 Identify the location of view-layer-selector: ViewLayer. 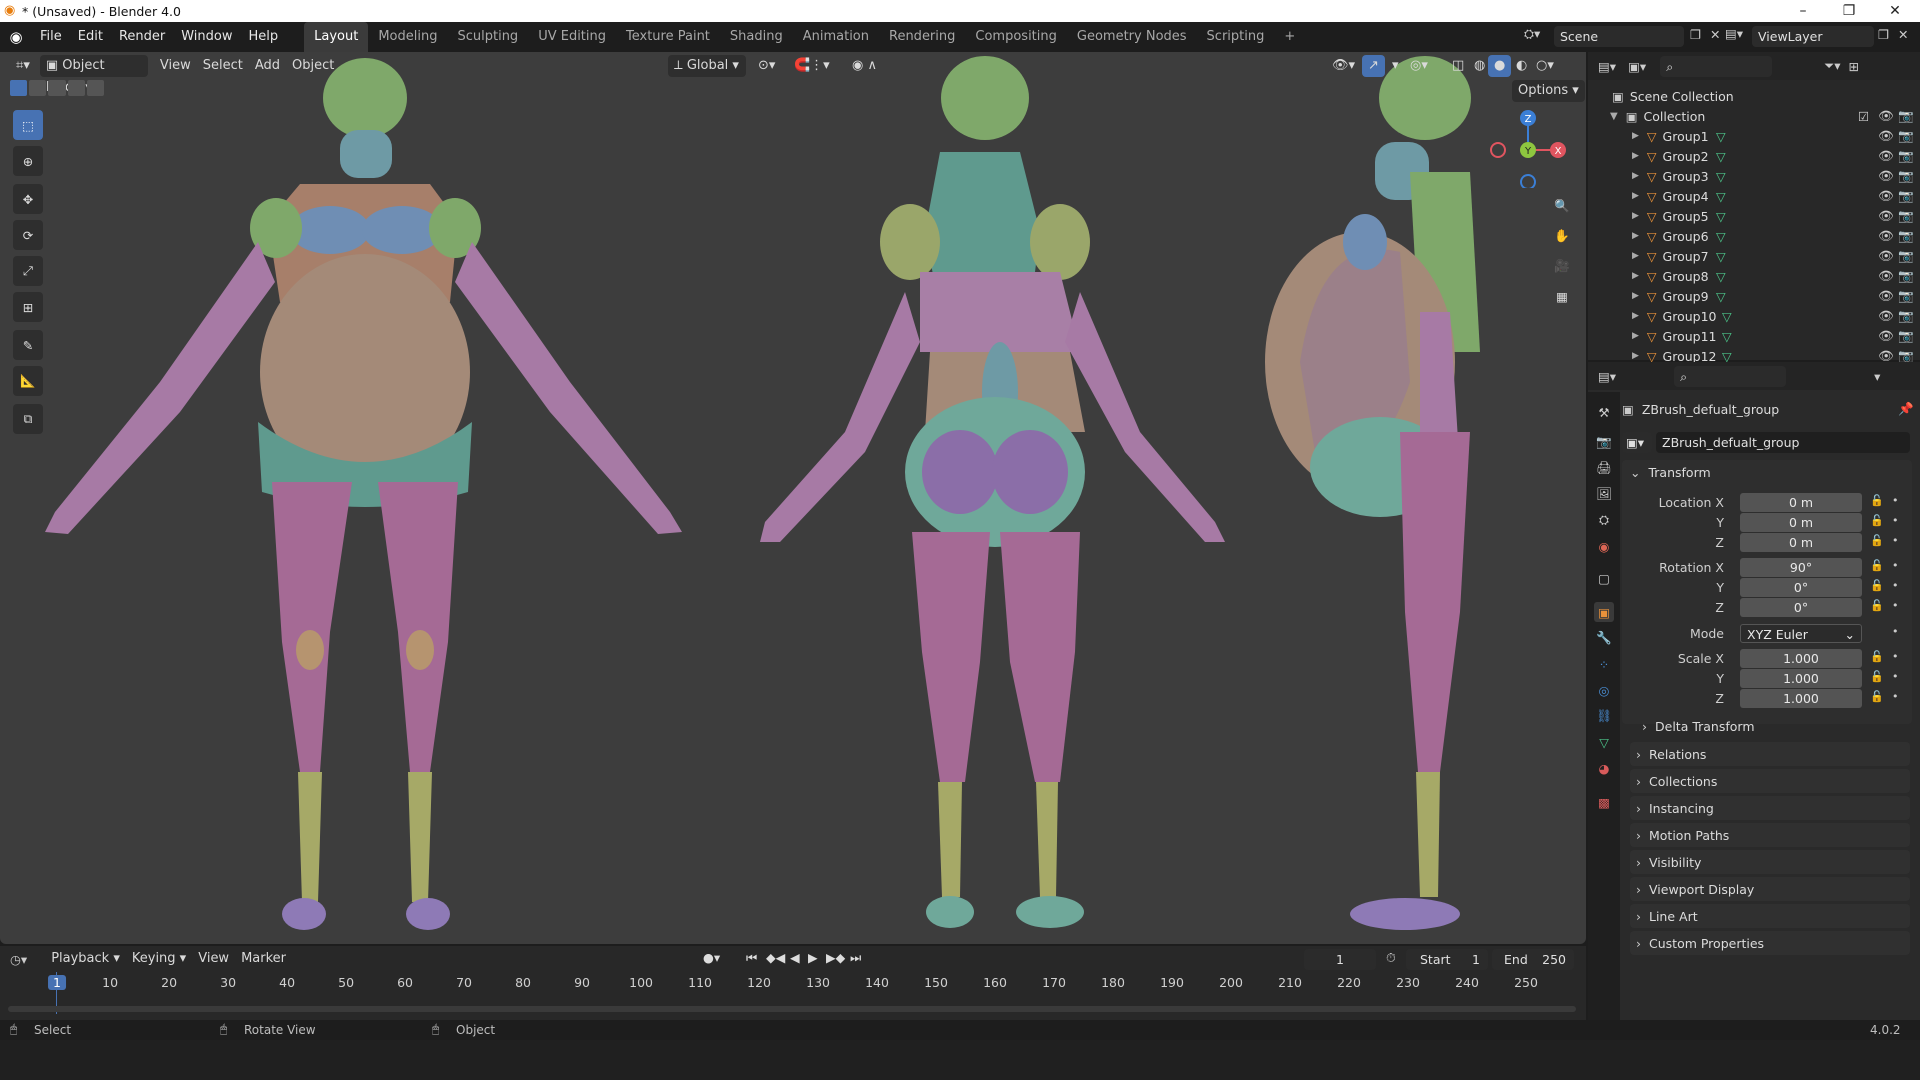
(1813, 36).